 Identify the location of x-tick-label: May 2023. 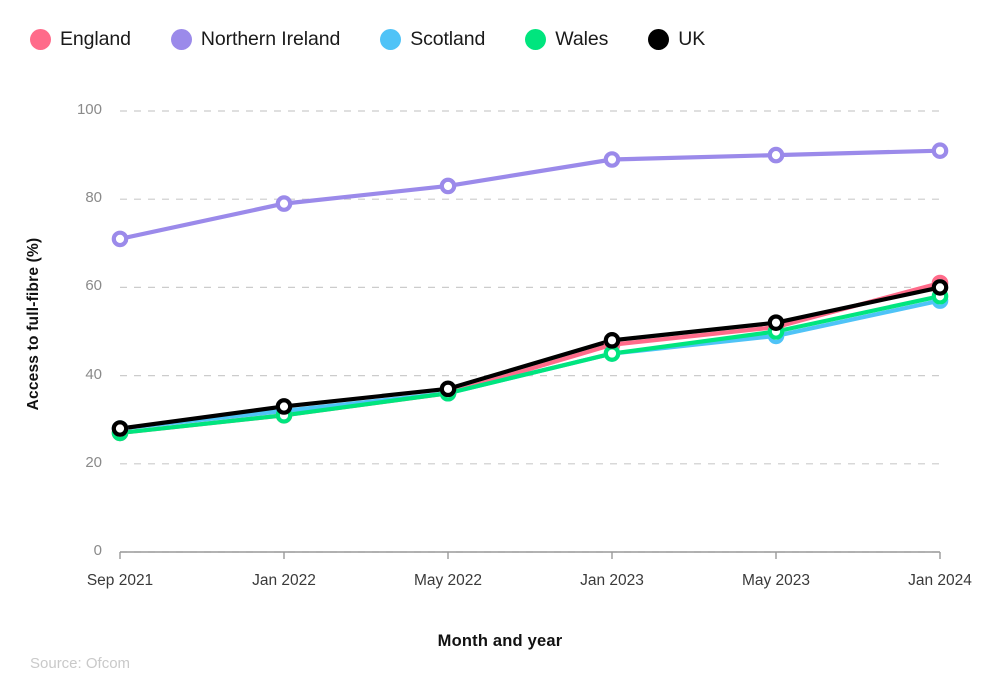
(776, 580).